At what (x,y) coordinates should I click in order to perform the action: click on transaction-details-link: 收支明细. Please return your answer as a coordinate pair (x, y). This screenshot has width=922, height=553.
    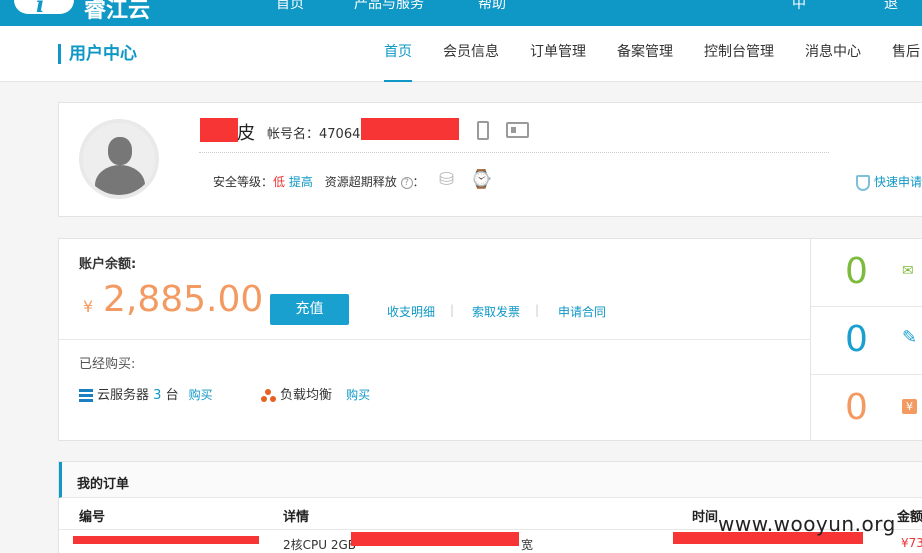
    Looking at the image, I should click on (411, 311).